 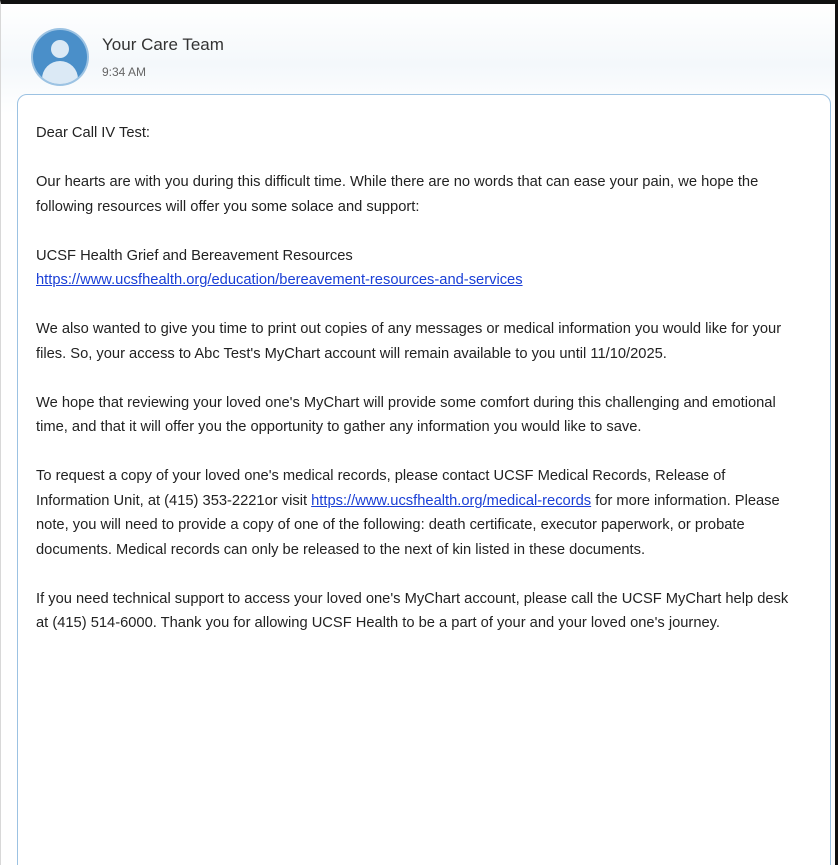 What do you see at coordinates (60, 72) in the screenshot?
I see `avatar-body` at bounding box center [60, 72].